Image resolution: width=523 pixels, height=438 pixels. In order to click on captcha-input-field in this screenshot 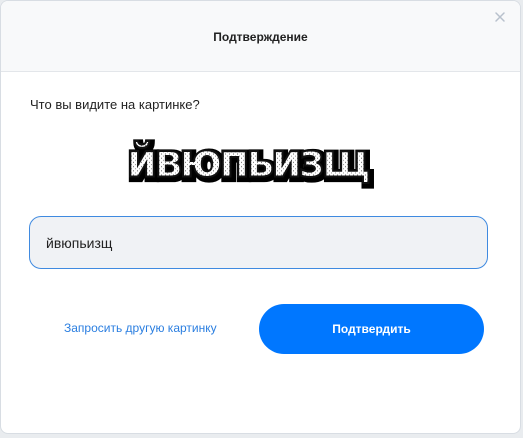, I will do `click(258, 242)`.